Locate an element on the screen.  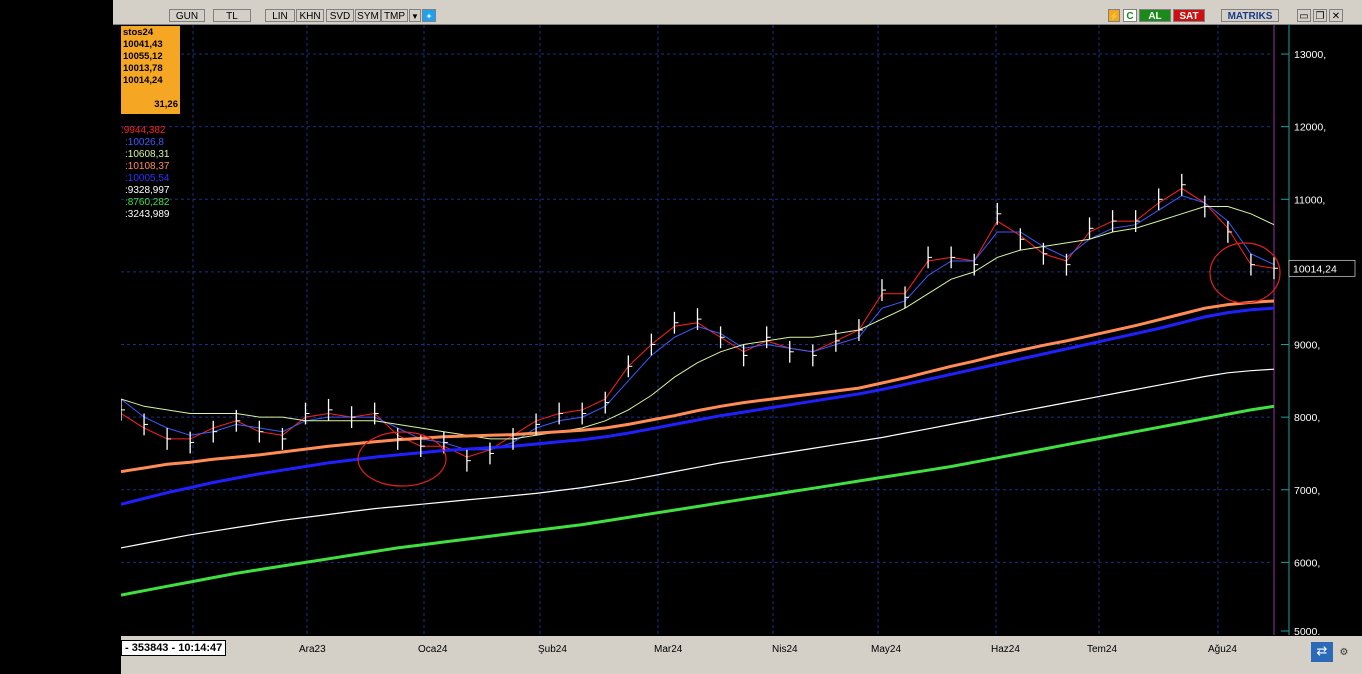
ma-value-label: :8760,282 is located at coordinates (147, 202).